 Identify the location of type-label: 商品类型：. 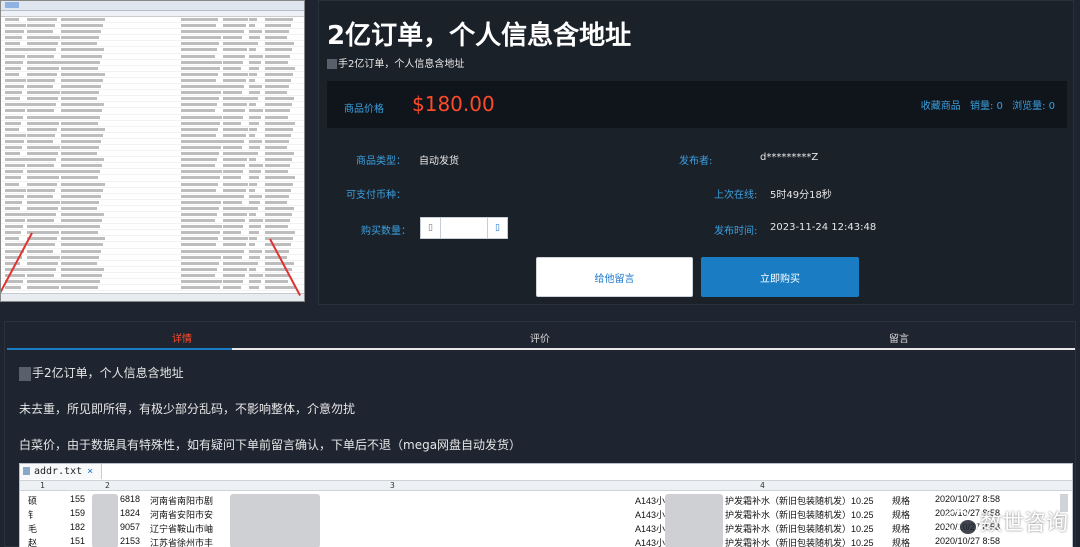
(381, 161).